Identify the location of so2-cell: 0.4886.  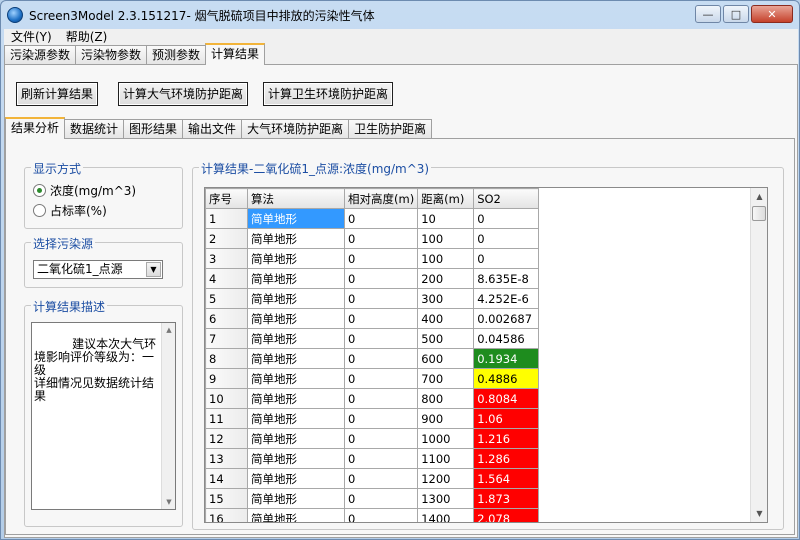
(506, 378).